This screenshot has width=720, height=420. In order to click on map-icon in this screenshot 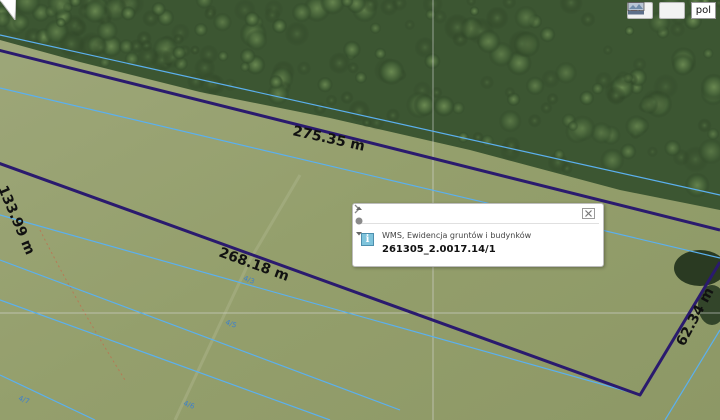, I will do `click(636, 8)`.